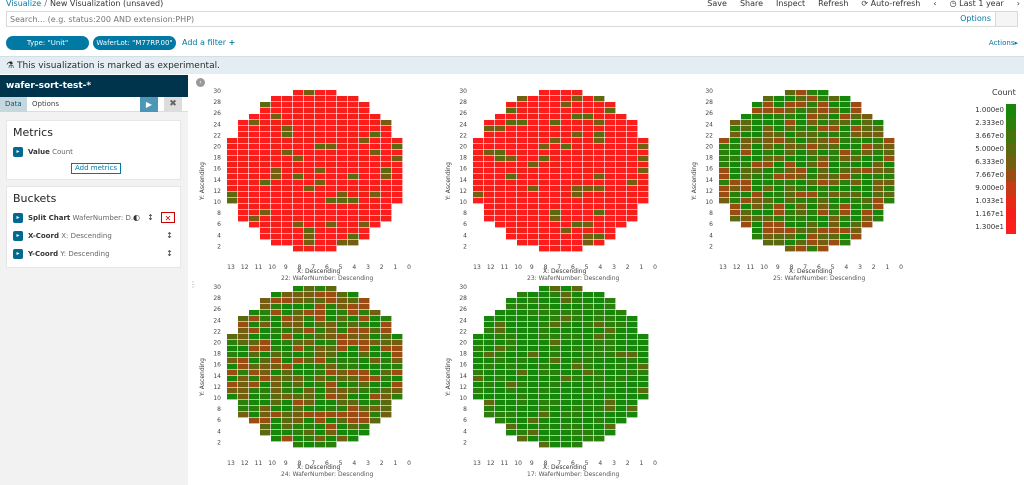  What do you see at coordinates (168, 217) in the screenshot?
I see `remove-icon: ✕` at bounding box center [168, 217].